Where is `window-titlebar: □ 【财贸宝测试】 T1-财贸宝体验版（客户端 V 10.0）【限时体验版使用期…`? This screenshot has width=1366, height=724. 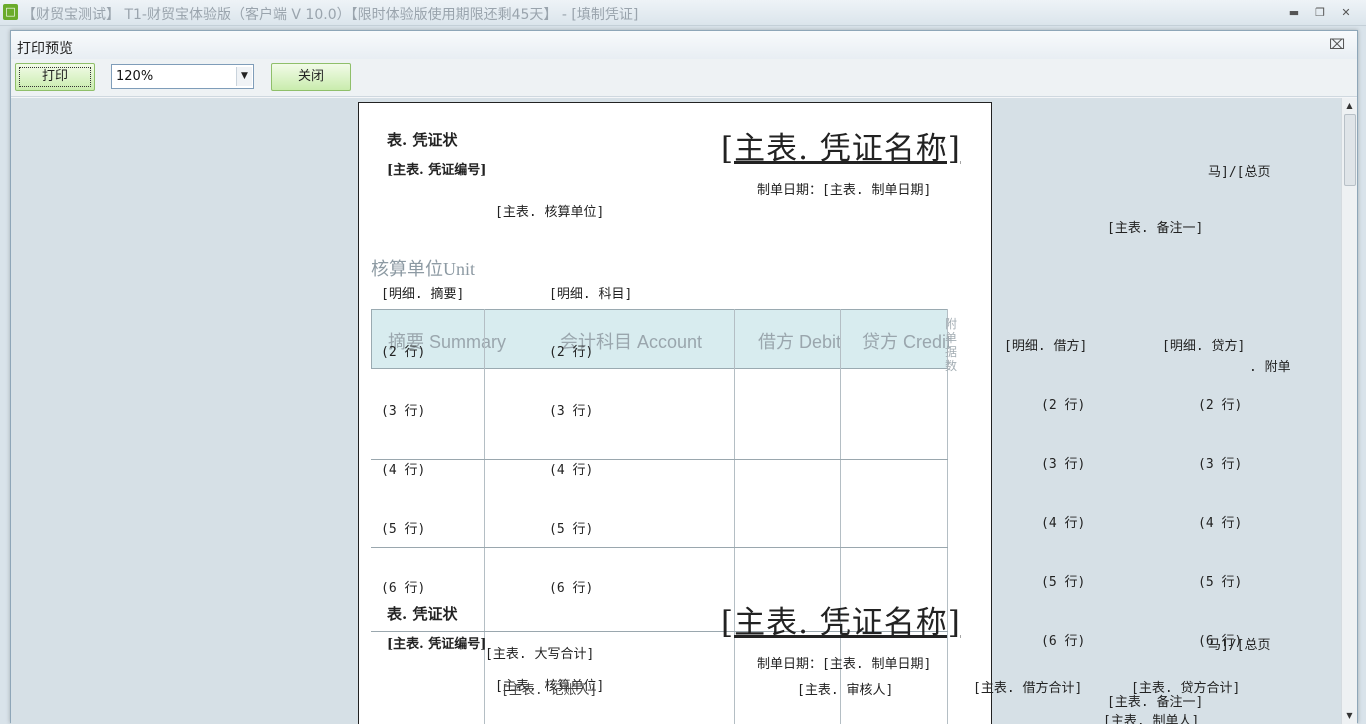 window-titlebar: □ 【财贸宝测试】 T1-财贸宝体验版（客户端 V 10.0）【限时体验版使用期… is located at coordinates (683, 13).